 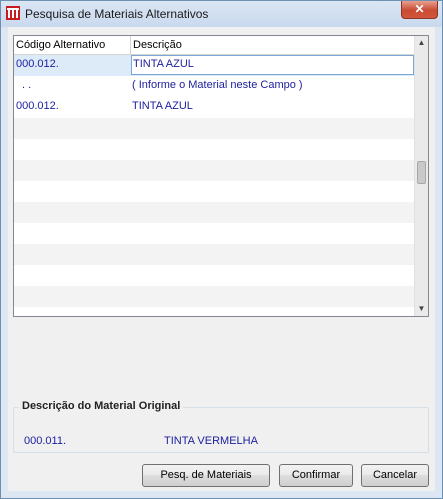 What do you see at coordinates (421, 172) in the screenshot?
I see `scrollbar-thumb` at bounding box center [421, 172].